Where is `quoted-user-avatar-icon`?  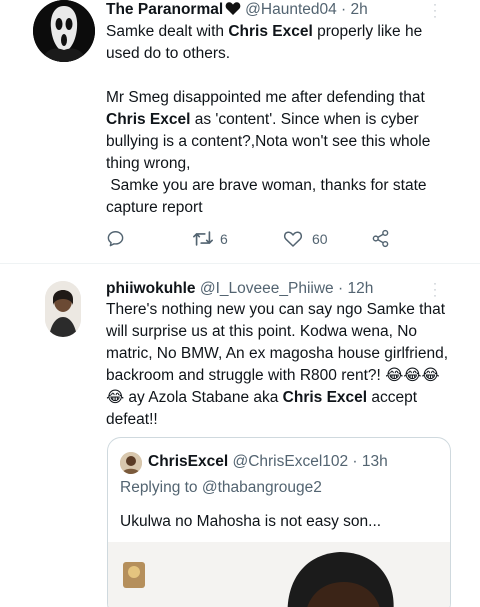 quoted-user-avatar-icon is located at coordinates (131, 463).